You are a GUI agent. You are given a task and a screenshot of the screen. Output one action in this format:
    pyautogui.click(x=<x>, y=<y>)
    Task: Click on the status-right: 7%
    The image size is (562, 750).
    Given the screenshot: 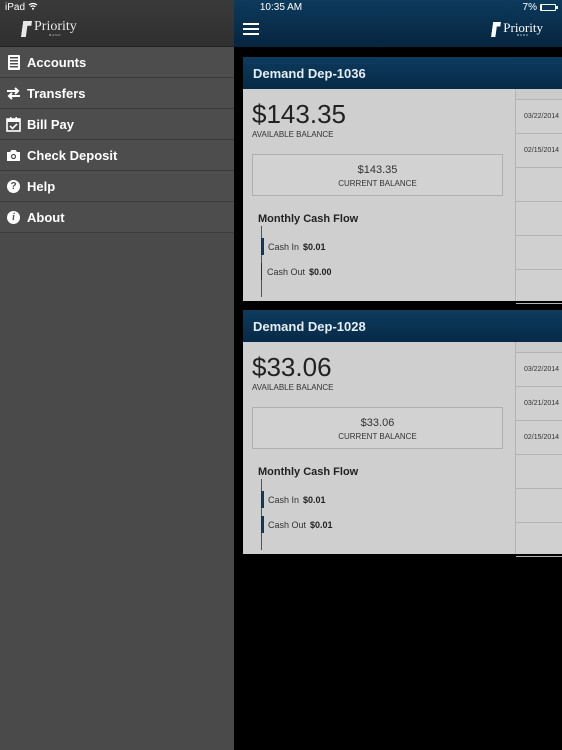 What is the action you would take?
    pyautogui.click(x=540, y=7)
    